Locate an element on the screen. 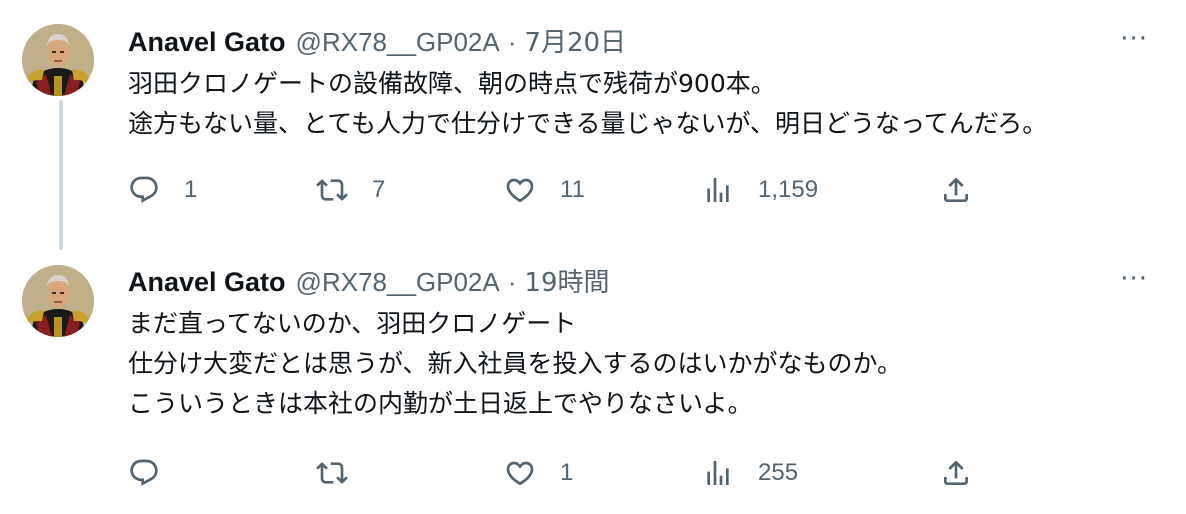 This screenshot has width=1186, height=514. tweet-header: Anavel Gato @RX78__GP02A · 19時間 is located at coordinates (369, 280).